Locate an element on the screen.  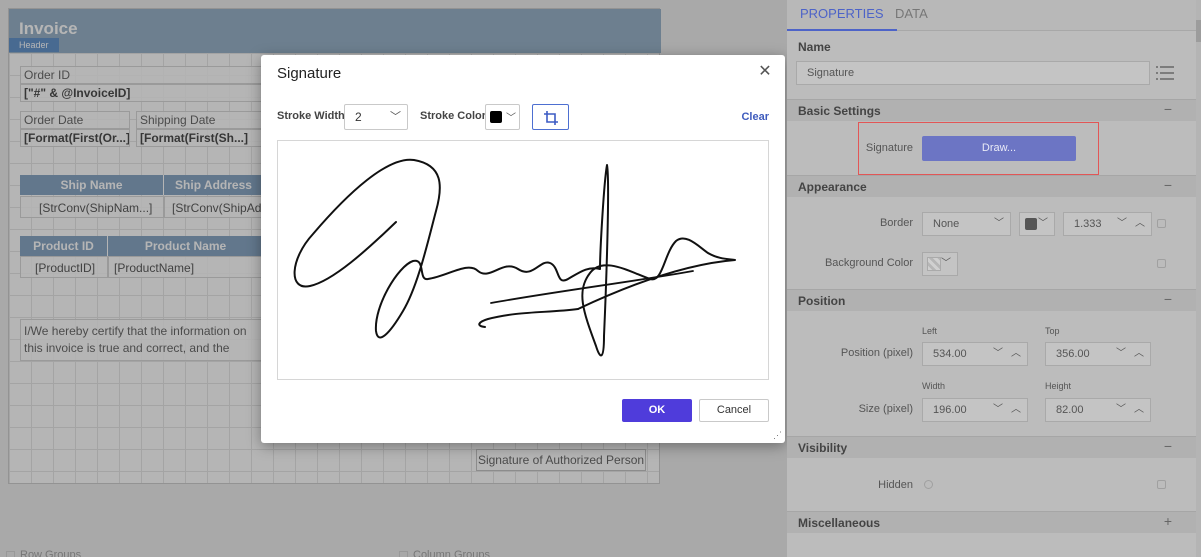
column-groups-label: Column Groups is located at coordinates (452, 553).